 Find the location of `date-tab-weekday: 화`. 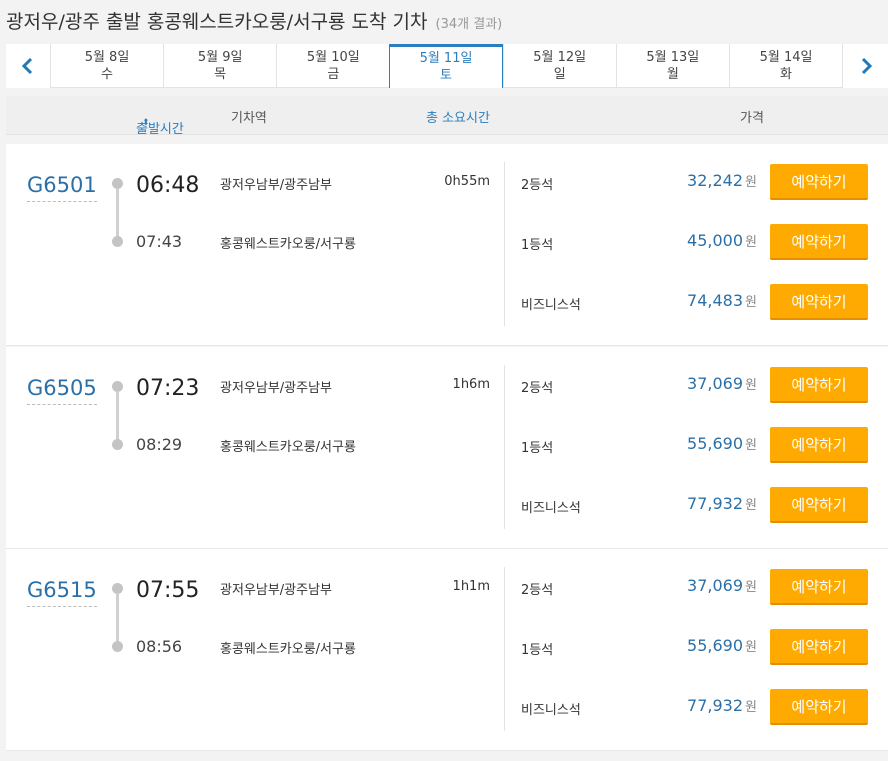

date-tab-weekday: 화 is located at coordinates (786, 74).